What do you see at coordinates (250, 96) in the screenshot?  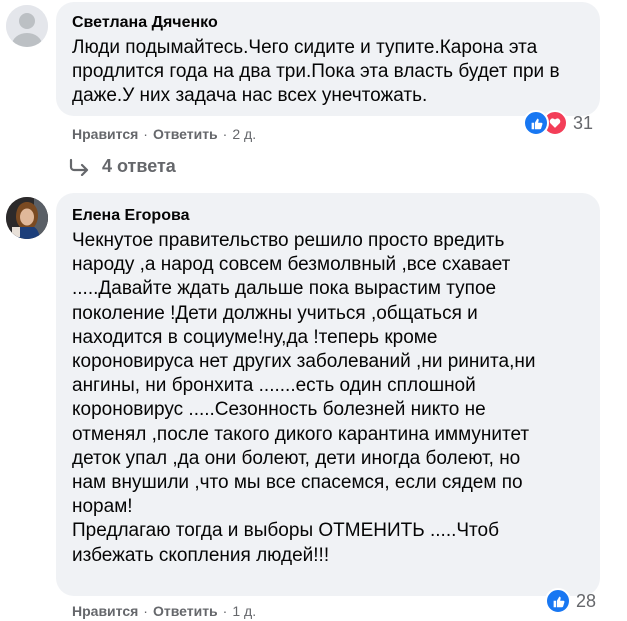 I see `comment-text-line: даже.У них задача нас всех унечтожать.` at bounding box center [250, 96].